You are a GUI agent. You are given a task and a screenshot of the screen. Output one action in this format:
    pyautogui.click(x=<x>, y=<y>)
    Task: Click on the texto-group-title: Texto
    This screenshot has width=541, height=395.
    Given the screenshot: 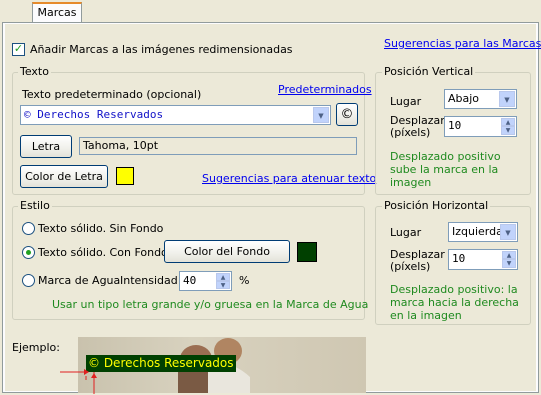 What is the action you would take?
    pyautogui.click(x=34, y=71)
    